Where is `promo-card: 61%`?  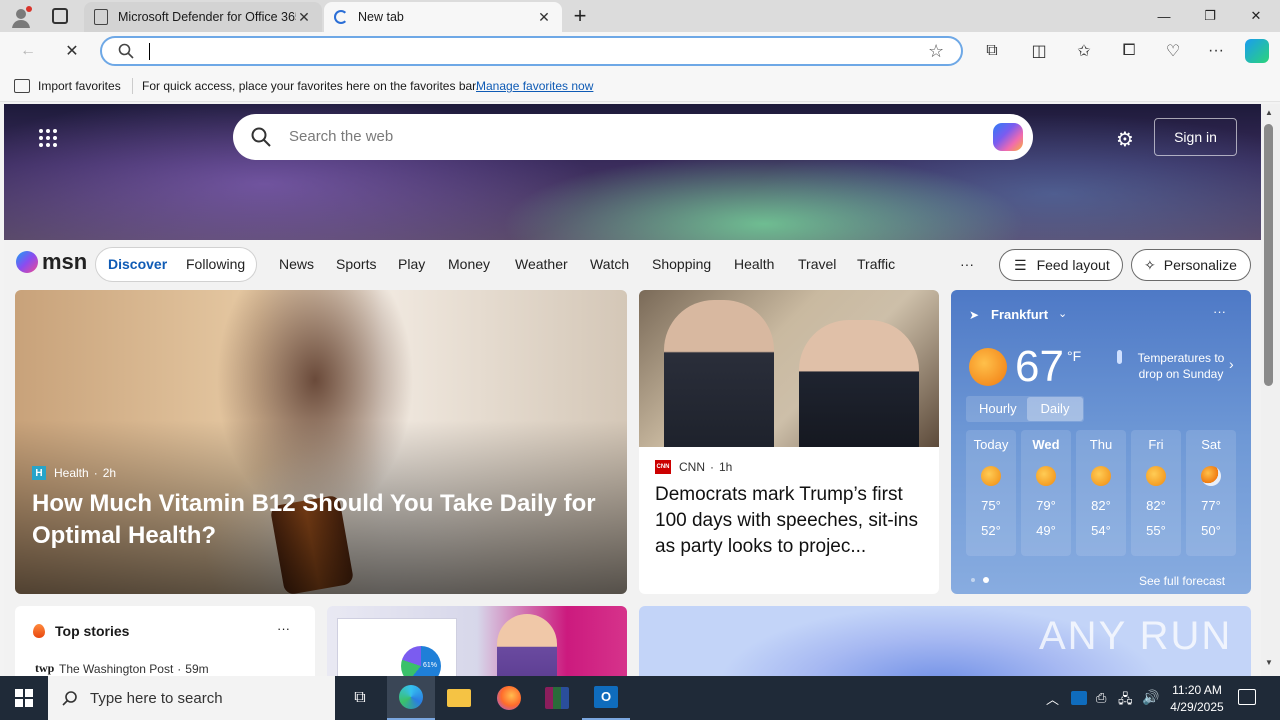 promo-card: 61% is located at coordinates (477, 641).